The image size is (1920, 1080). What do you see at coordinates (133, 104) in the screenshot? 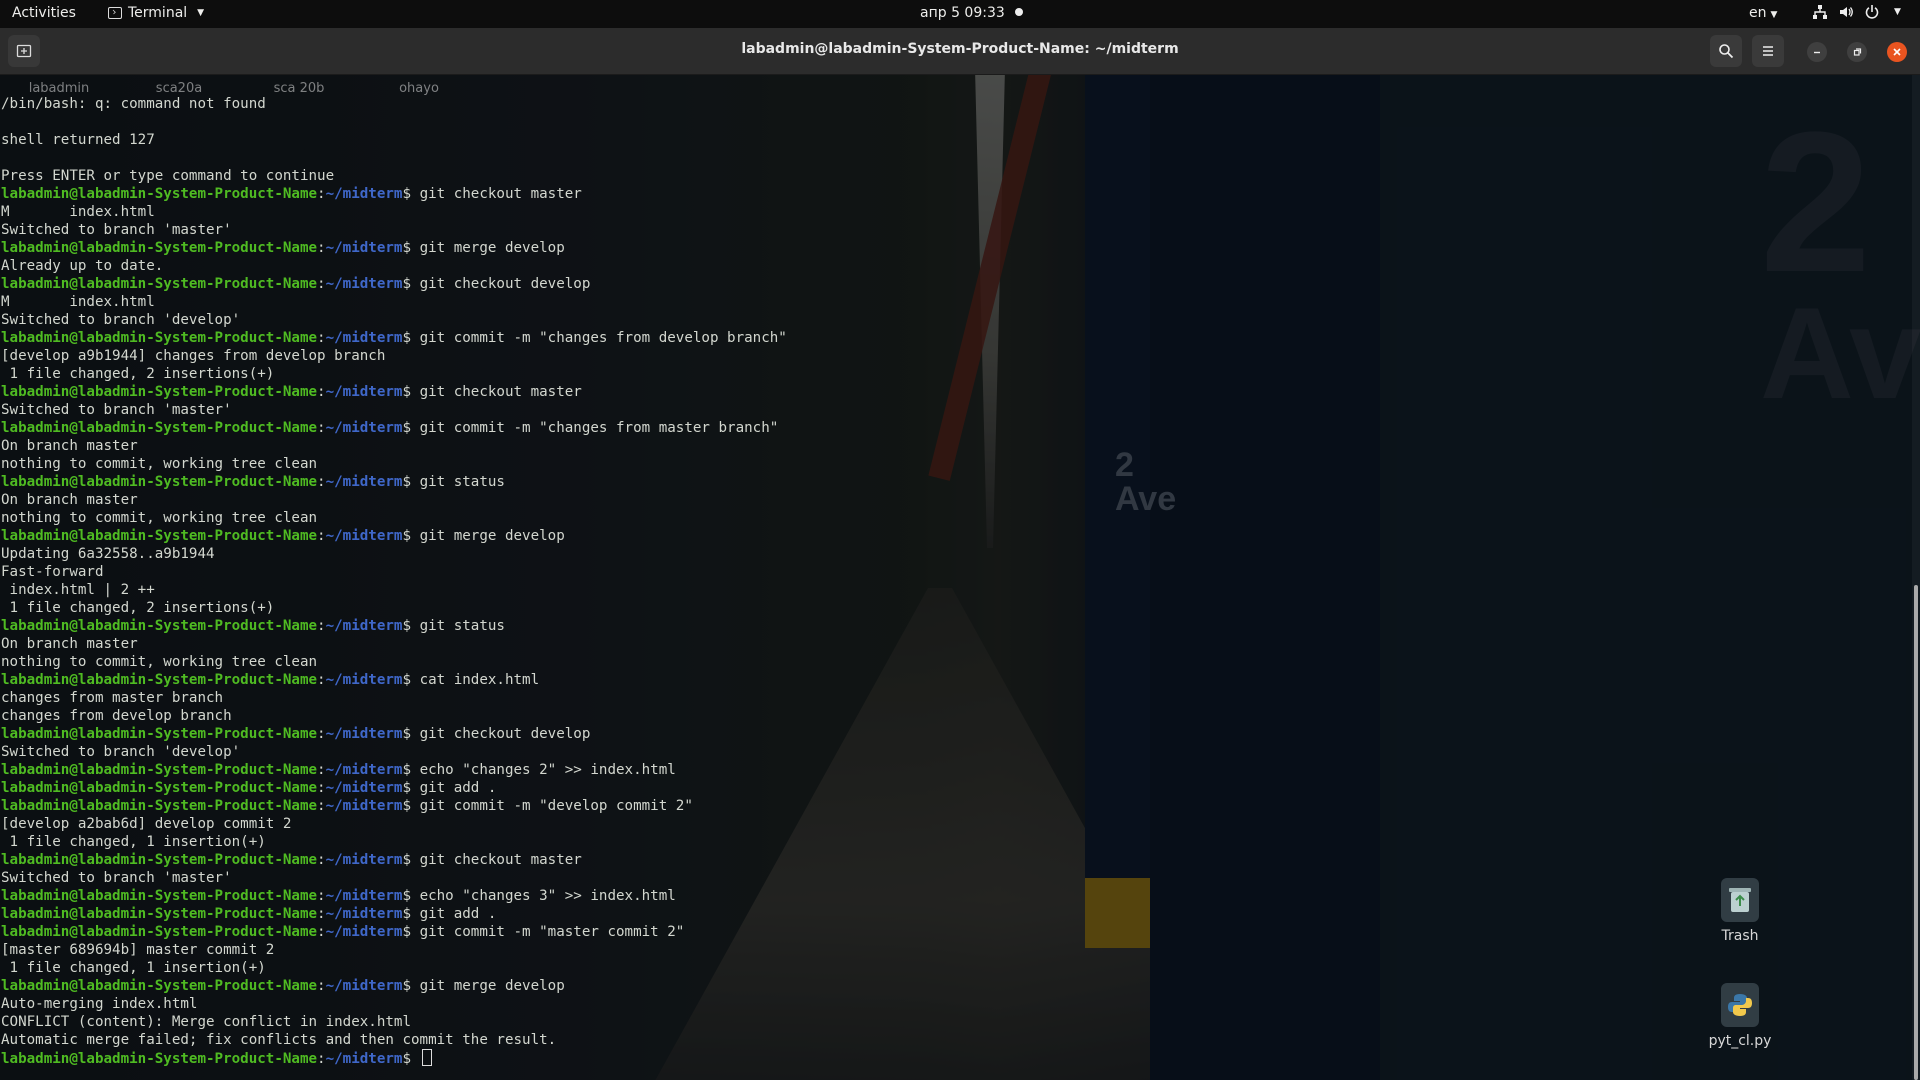
I see `output-line: /bin/bash: q: command not found` at bounding box center [133, 104].